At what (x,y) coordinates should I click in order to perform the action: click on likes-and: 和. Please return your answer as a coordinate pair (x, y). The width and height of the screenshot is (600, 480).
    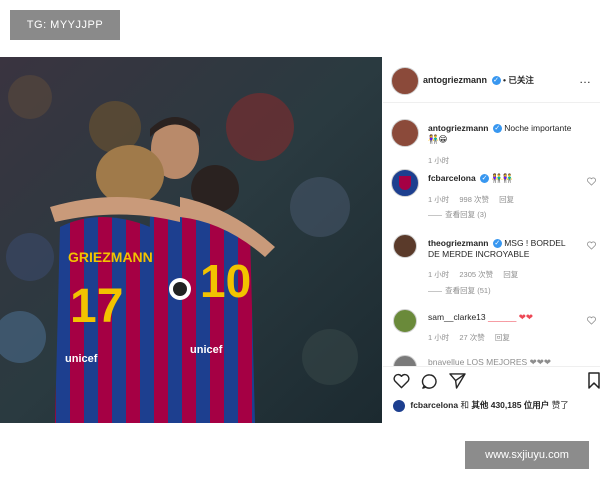
    Looking at the image, I should click on (464, 405).